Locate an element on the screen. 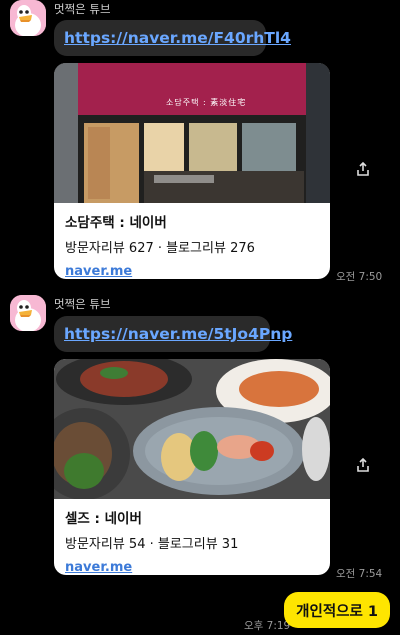 This screenshot has height=635, width=400. card-title: 셀즈 : 네이버 is located at coordinates (103, 519).